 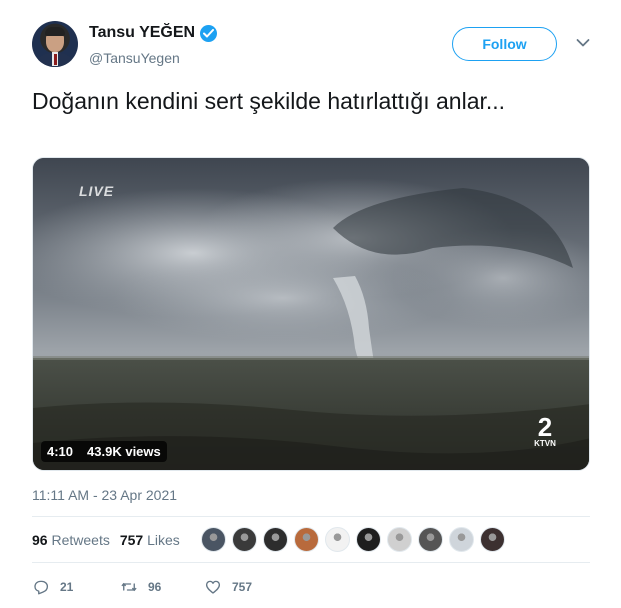 What do you see at coordinates (163, 540) in the screenshot?
I see `likes-label: Likes` at bounding box center [163, 540].